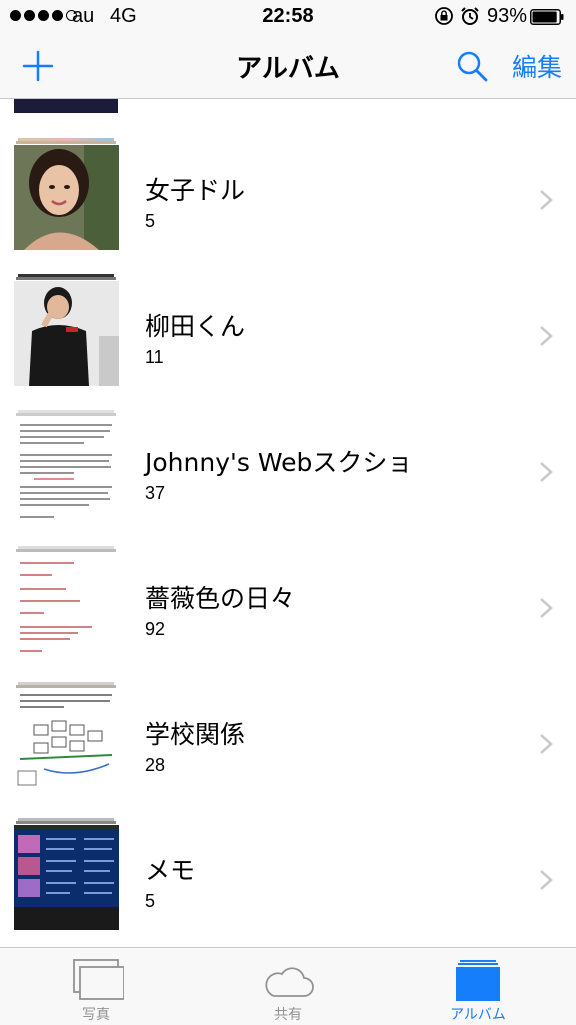 This screenshot has height=1025, width=576. I want to click on tab-label: 共有, so click(288, 1015).